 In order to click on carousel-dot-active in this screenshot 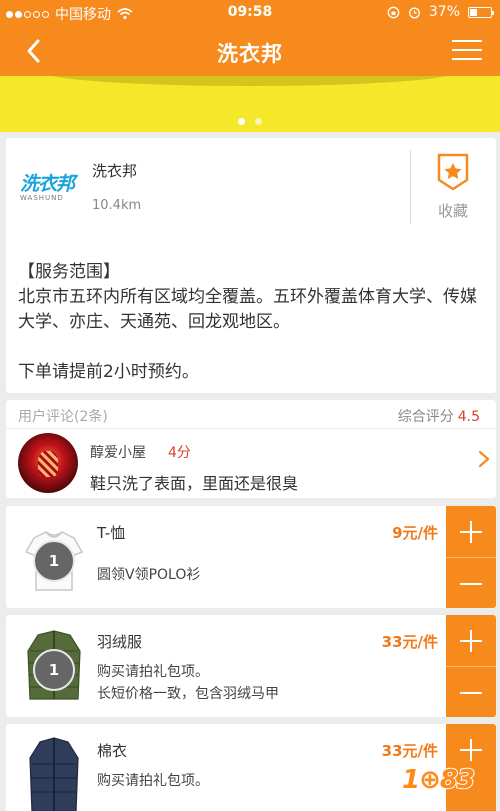, I will do `click(241, 121)`.